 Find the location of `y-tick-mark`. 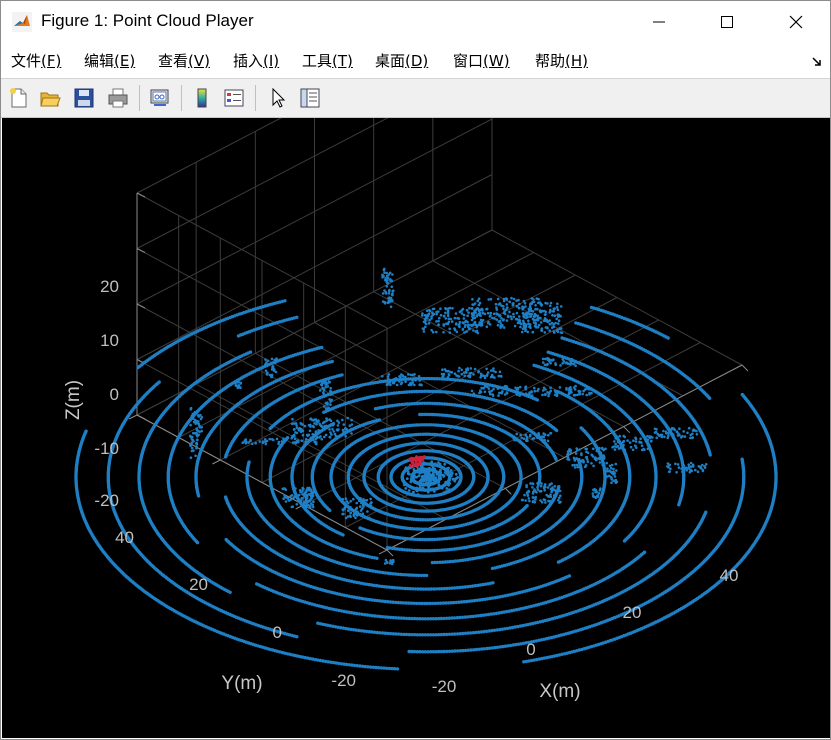

y-tick-mark is located at coordinates (383, 552).